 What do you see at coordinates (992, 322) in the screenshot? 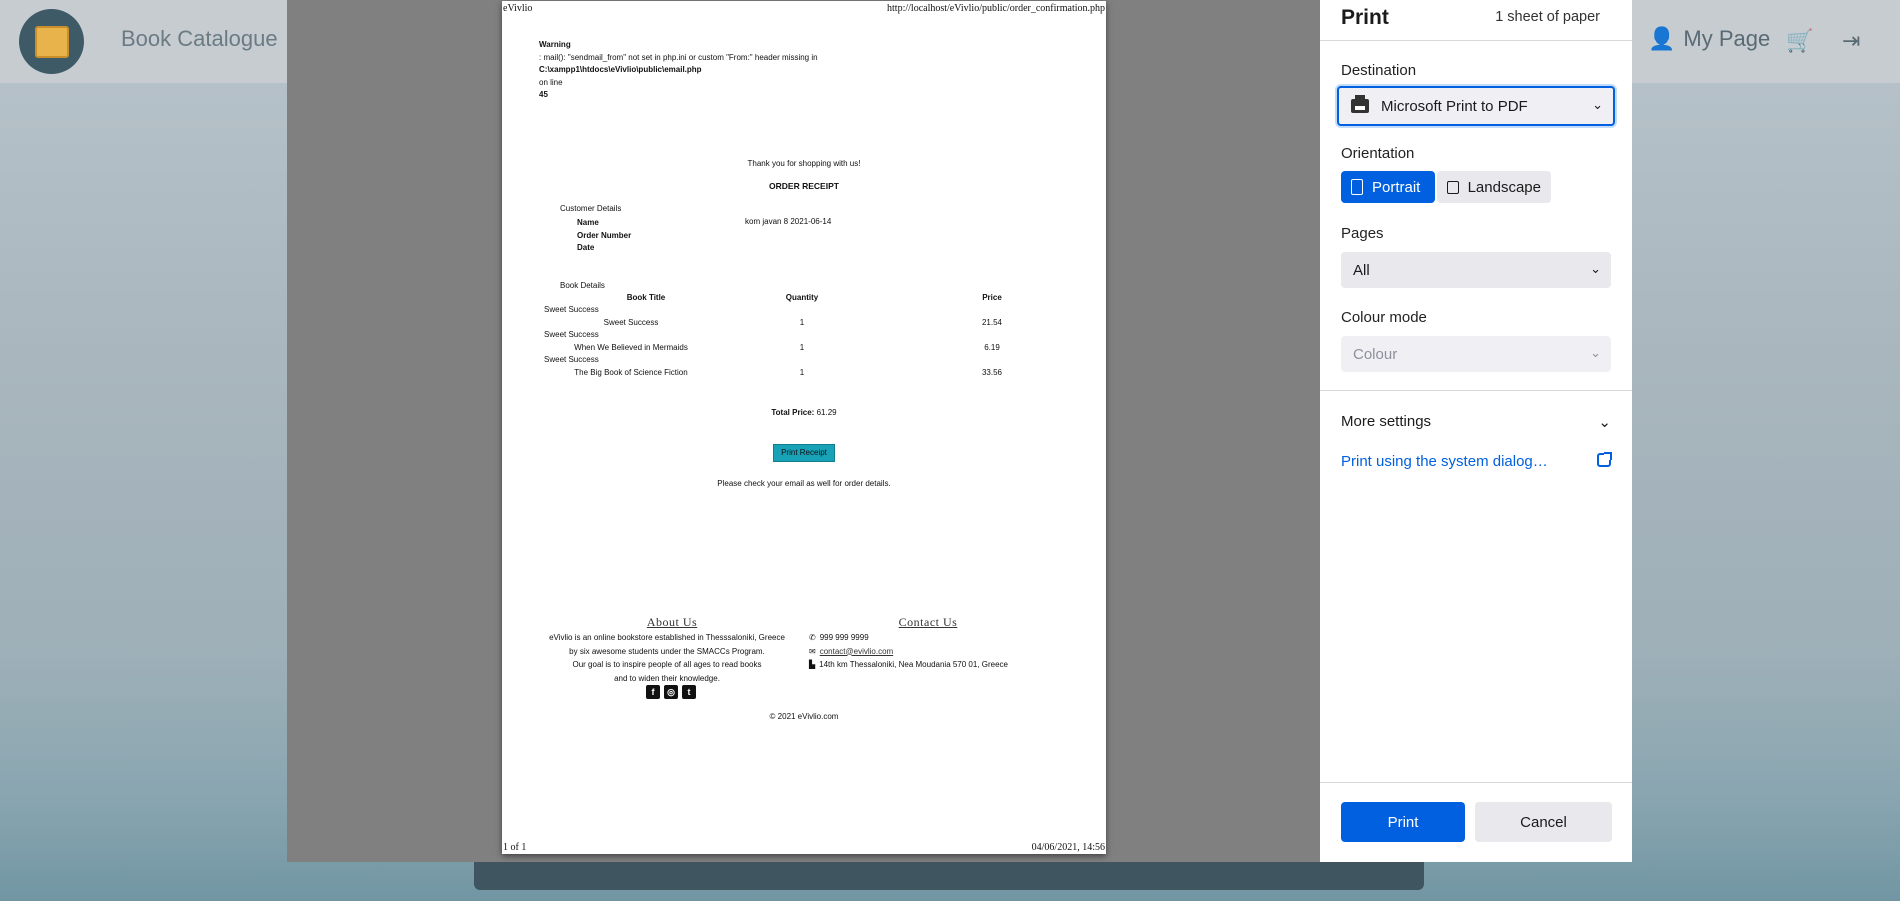
I see `row-price: 21.54` at bounding box center [992, 322].